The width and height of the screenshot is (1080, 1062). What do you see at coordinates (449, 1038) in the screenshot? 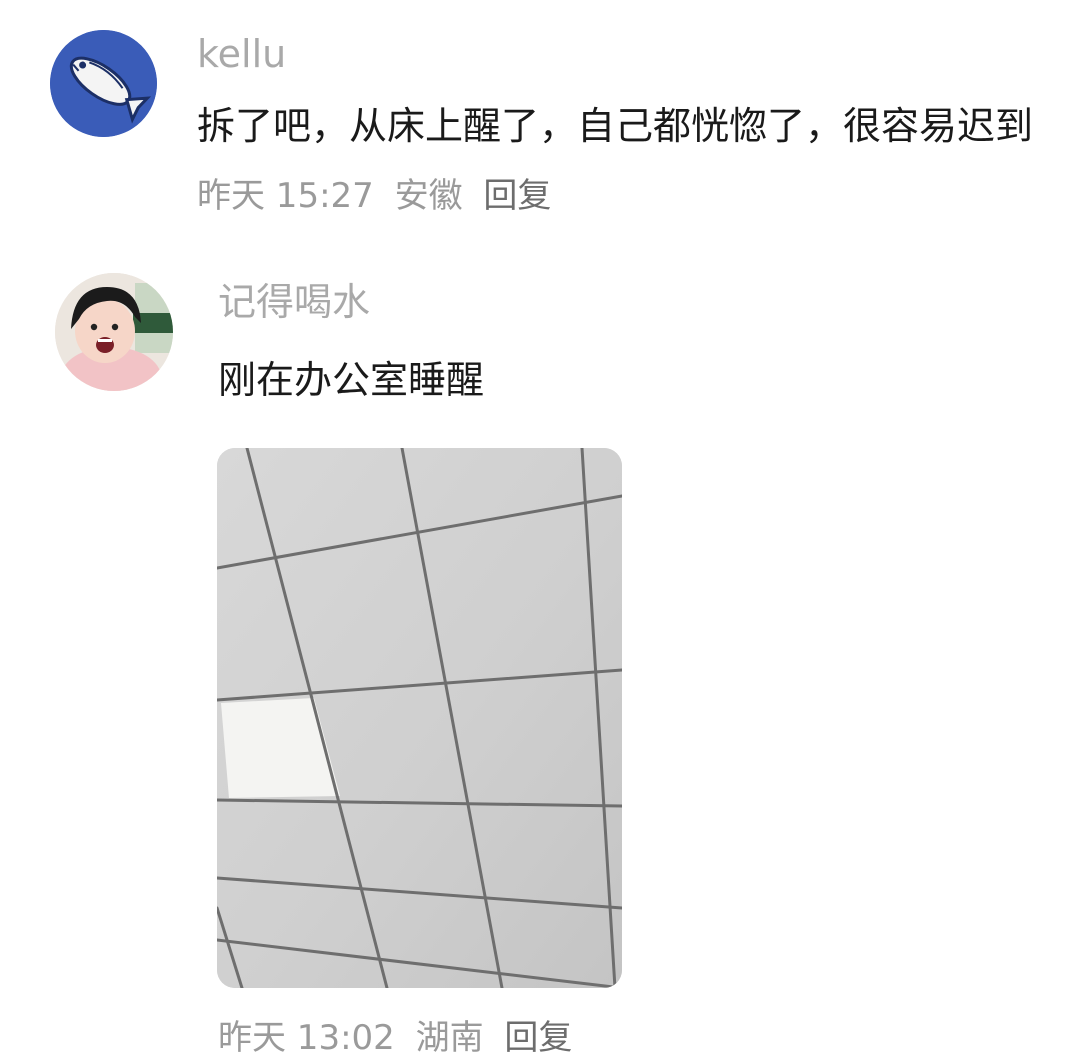
I see `comment-location: 湖南` at bounding box center [449, 1038].